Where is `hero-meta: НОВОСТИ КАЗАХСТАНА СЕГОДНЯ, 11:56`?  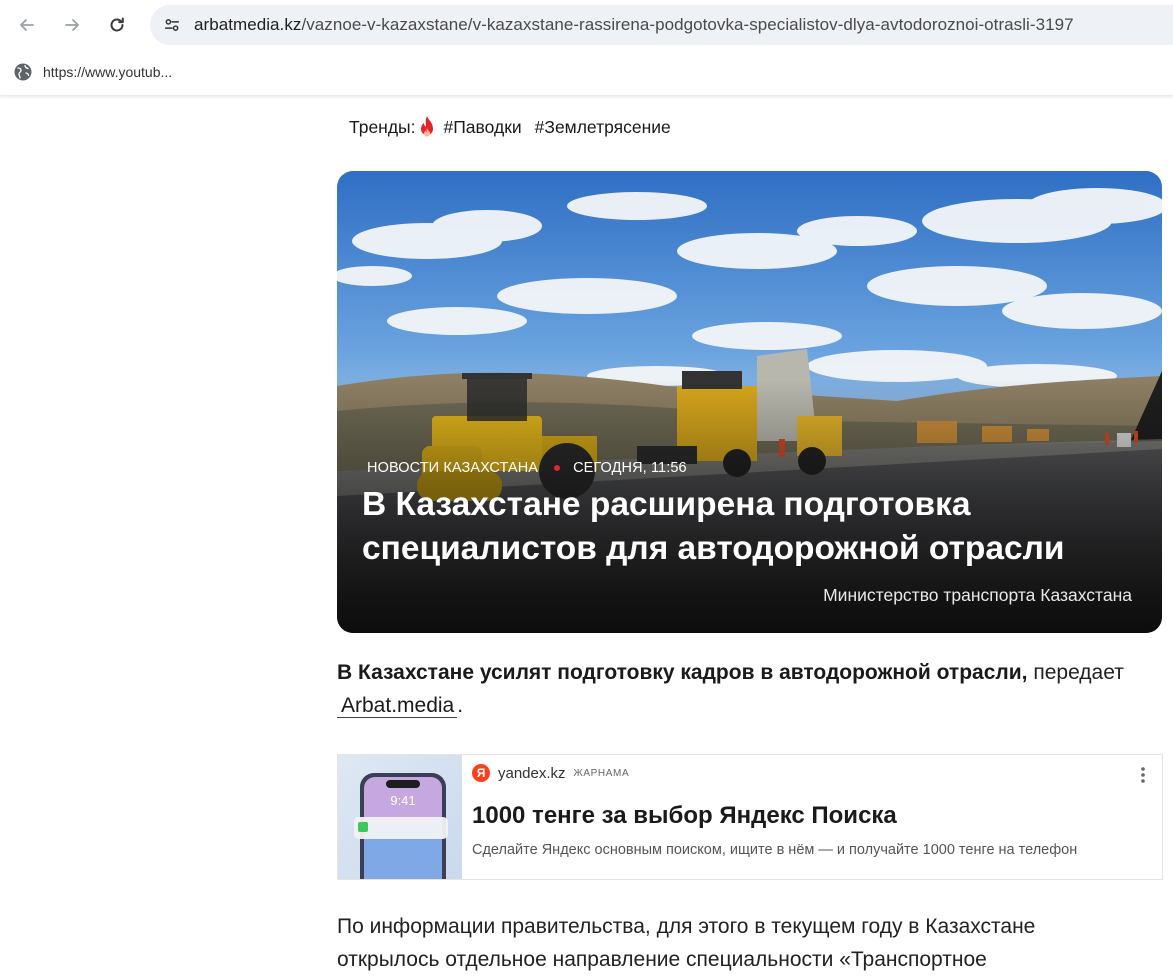
hero-meta: НОВОСТИ КАЗАХСТАНА СЕГОДНЯ, 11:56 is located at coordinates (527, 468).